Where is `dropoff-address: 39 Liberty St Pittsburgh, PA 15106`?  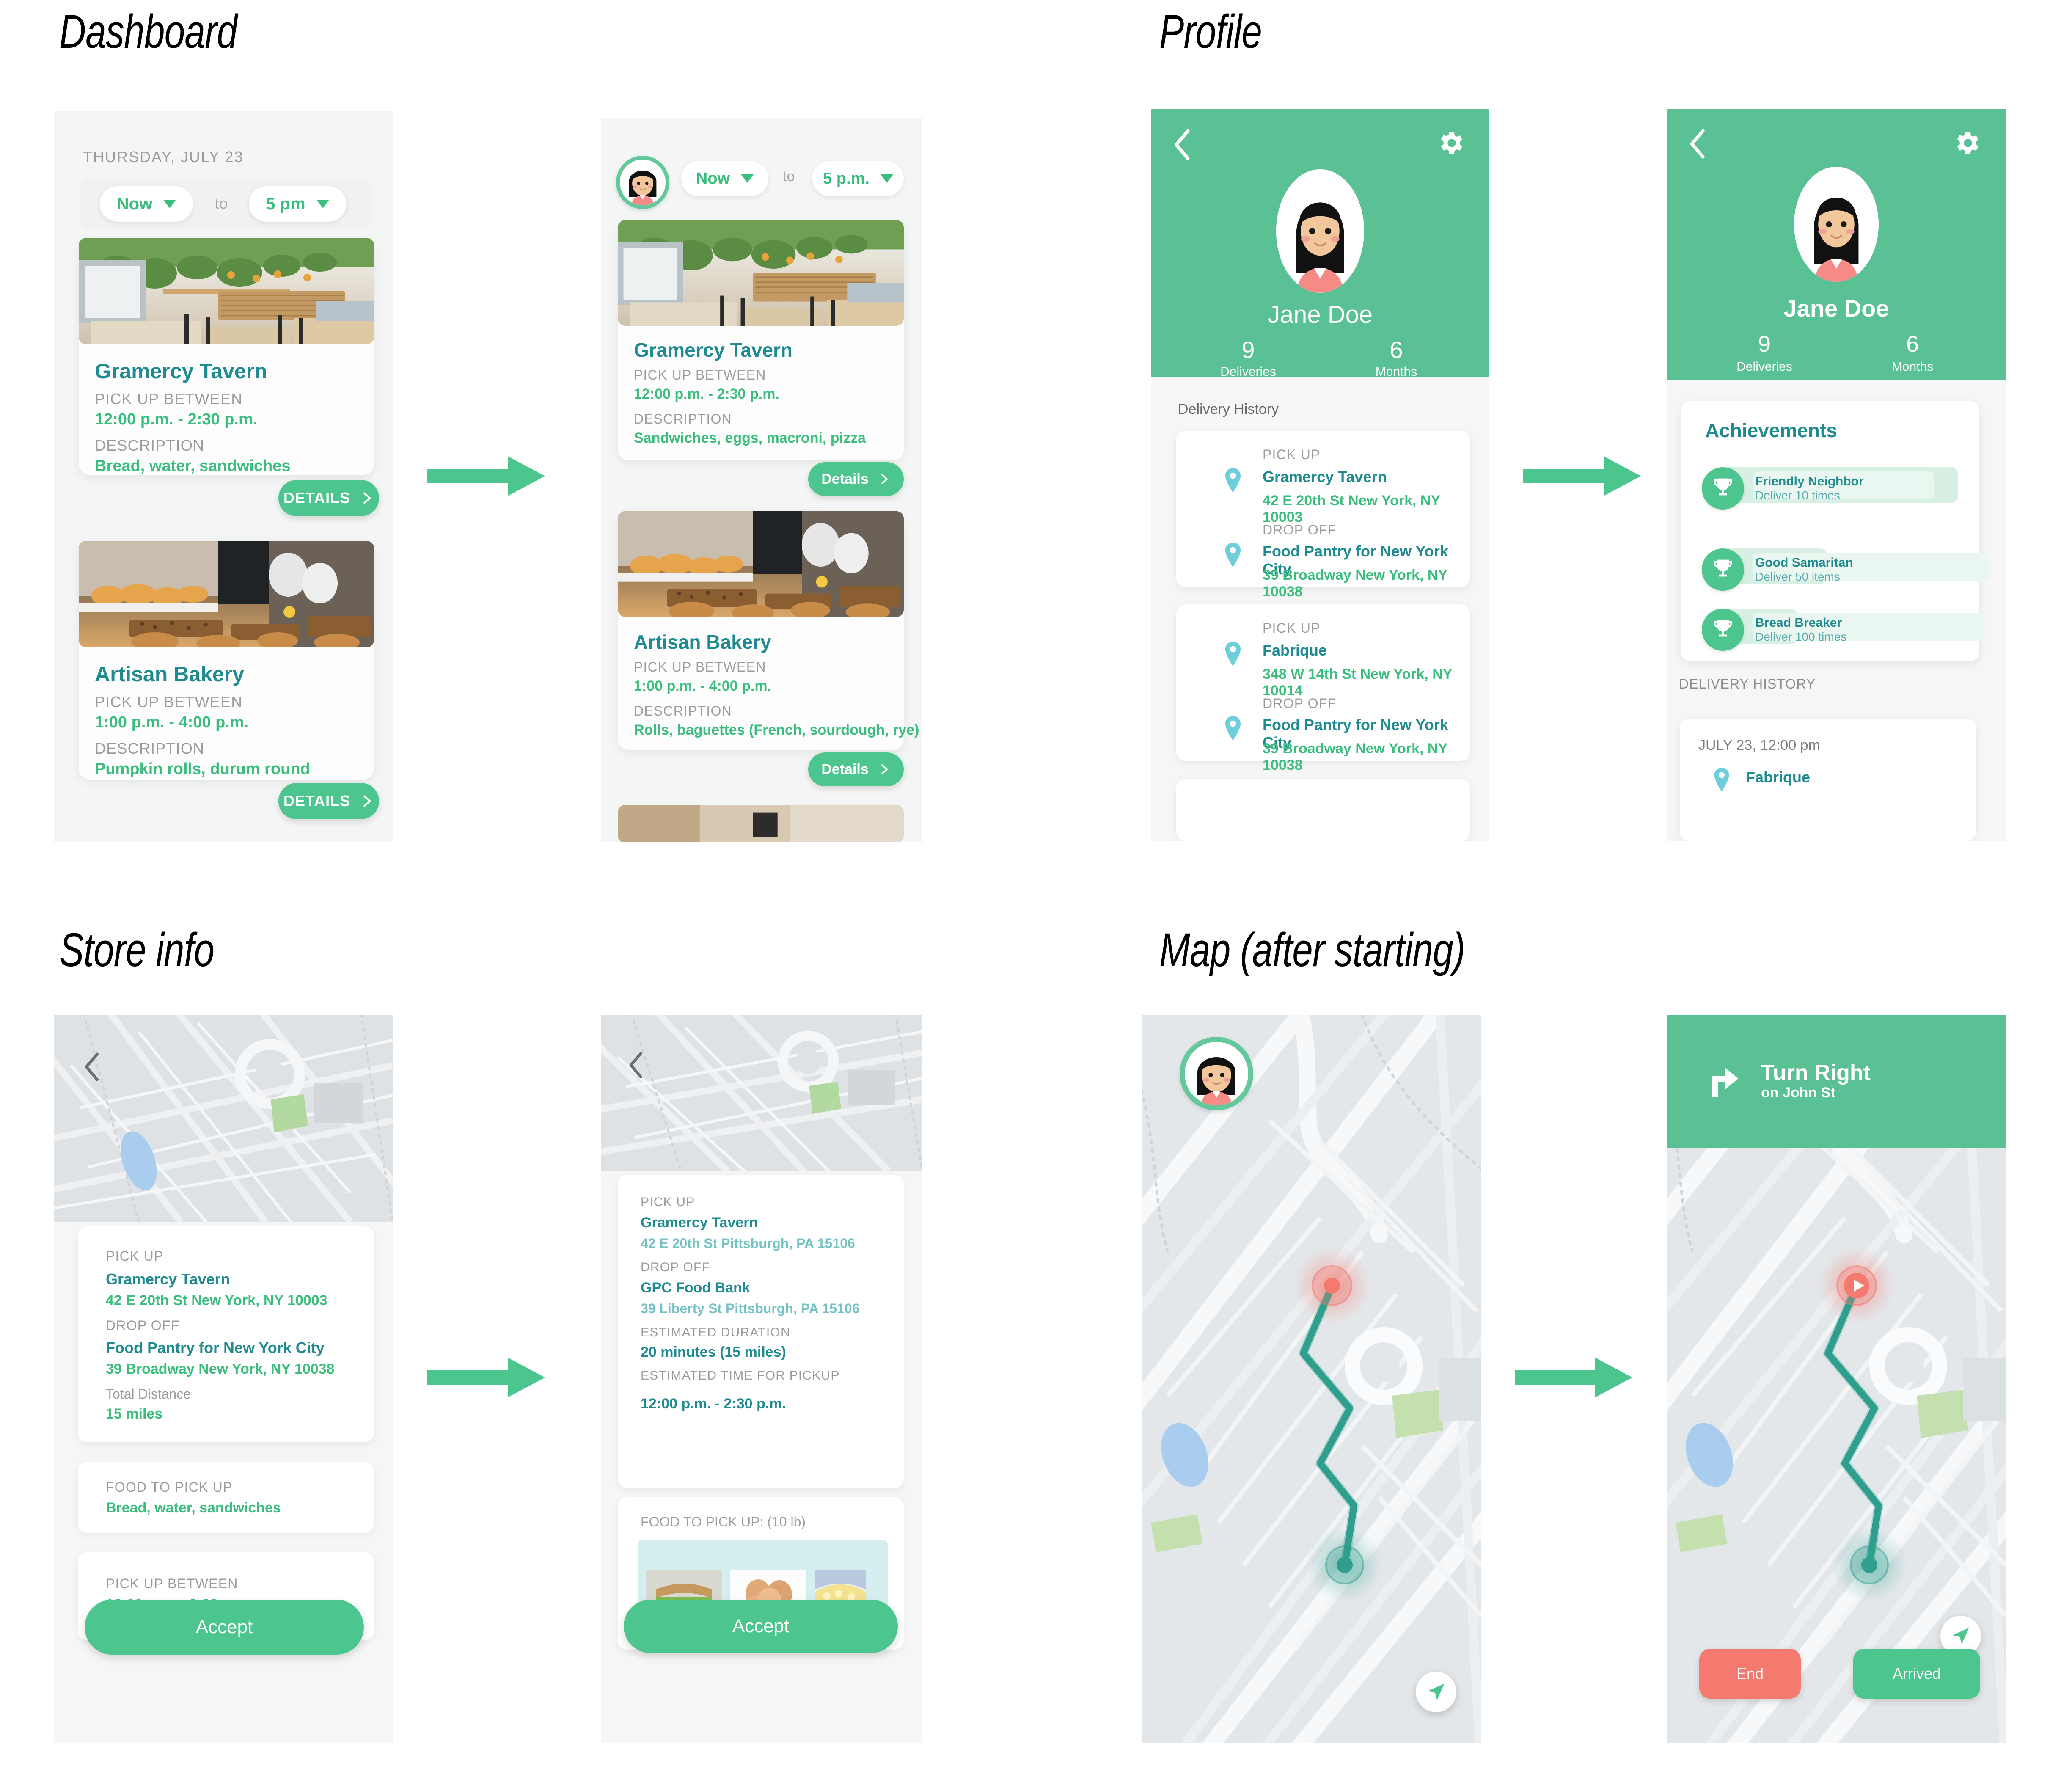
dropoff-address: 39 Liberty St Pittsburgh, PA 15106 is located at coordinates (750, 1308).